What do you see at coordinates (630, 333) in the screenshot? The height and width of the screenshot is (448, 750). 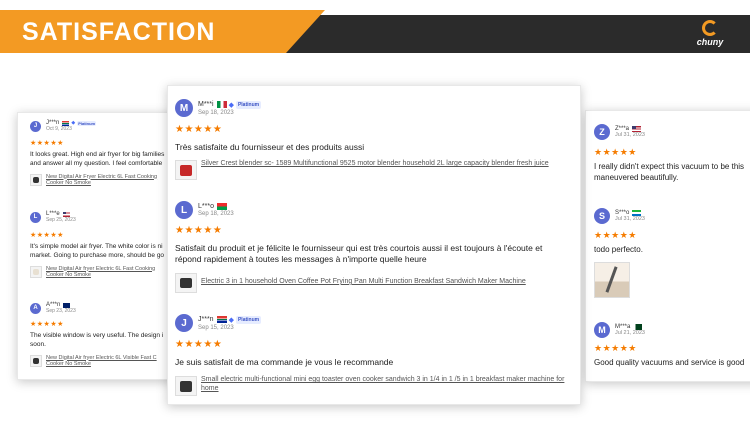 I see `review-date: Jul 21, 2023` at bounding box center [630, 333].